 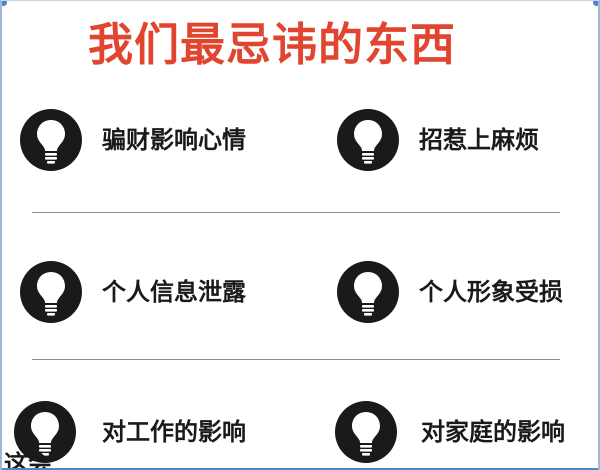 What do you see at coordinates (491, 292) in the screenshot?
I see `item-label: 个人形象受损` at bounding box center [491, 292].